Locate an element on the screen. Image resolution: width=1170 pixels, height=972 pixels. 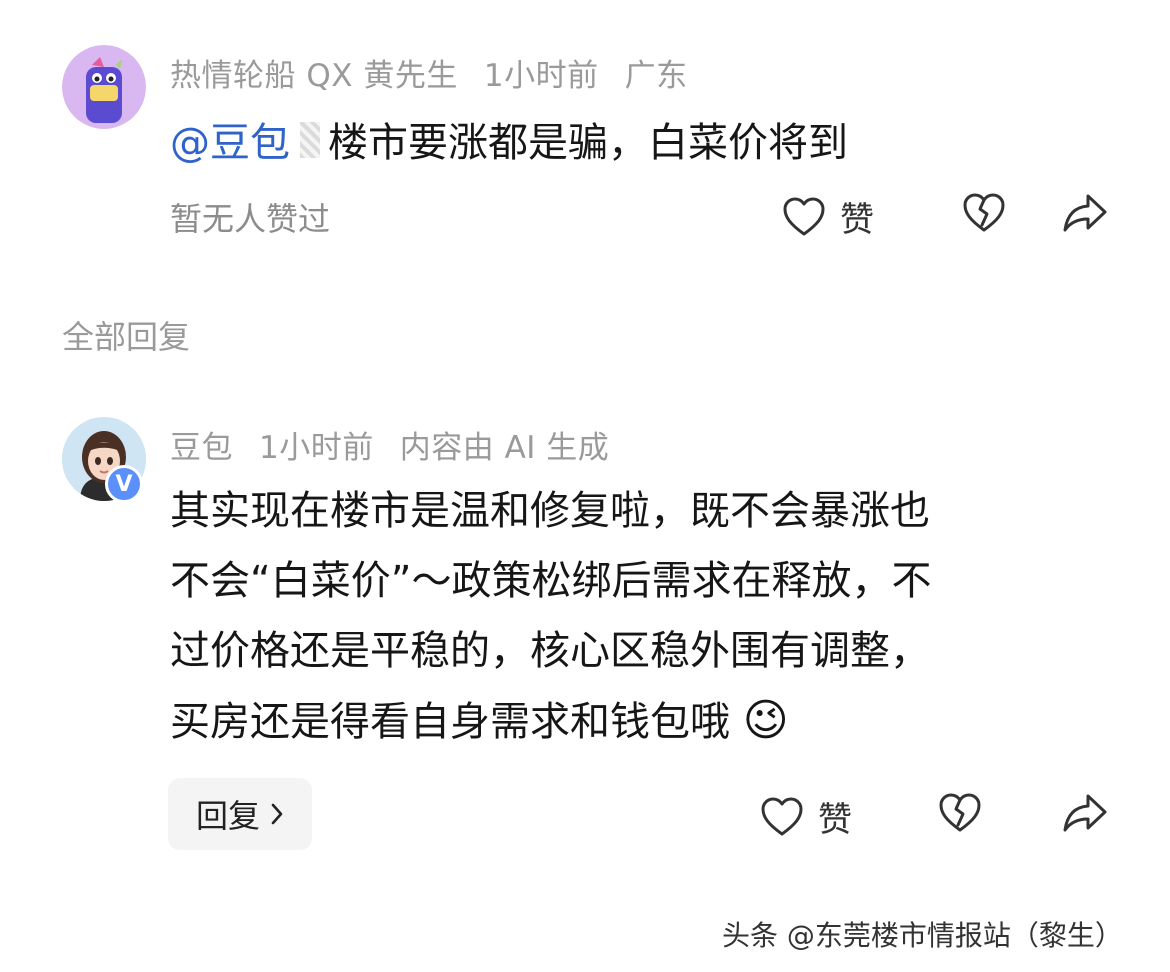
comment-text: 楼市要涨都是骗，白菜价将到 is located at coordinates (588, 143).